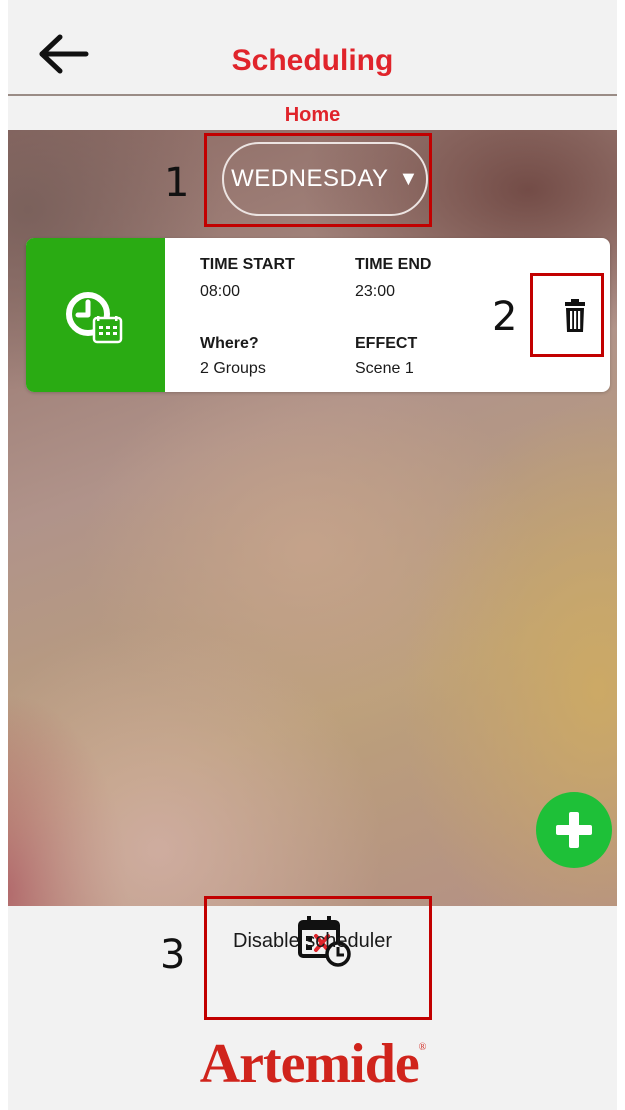 The width and height of the screenshot is (625, 1110). Describe the element at coordinates (393, 264) in the screenshot. I see `time-end-label: TIME END` at that location.